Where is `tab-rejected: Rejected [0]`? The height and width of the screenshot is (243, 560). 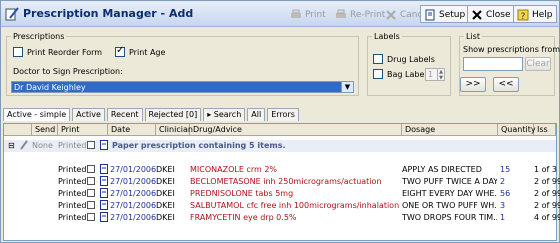
tab-rejected: Rejected [0] is located at coordinates (173, 114).